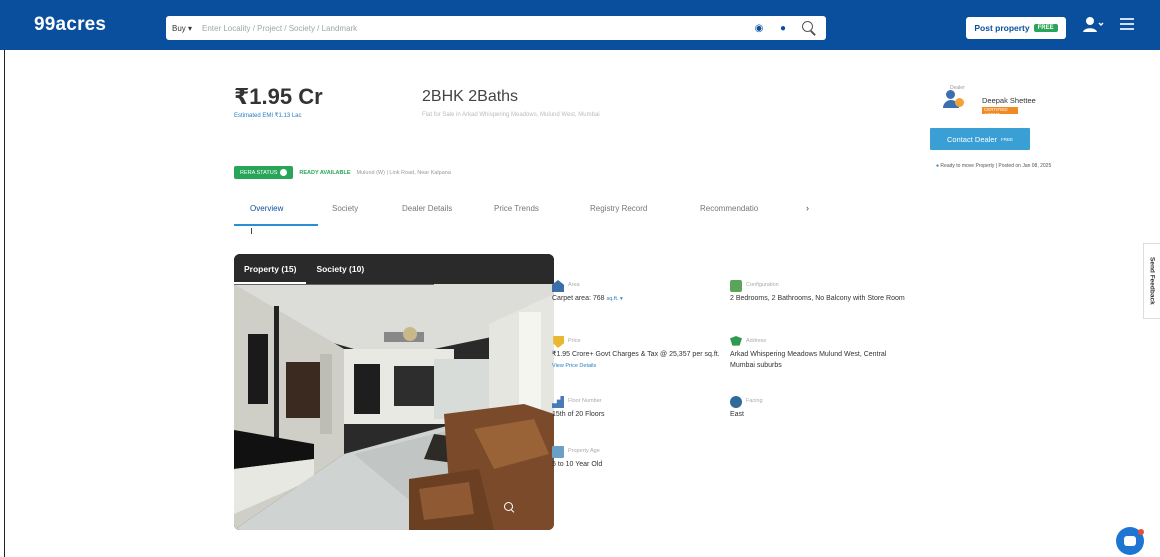 The height and width of the screenshot is (557, 1160). What do you see at coordinates (631, 212) in the screenshot?
I see `tab-registry-record: Registry Record` at bounding box center [631, 212].